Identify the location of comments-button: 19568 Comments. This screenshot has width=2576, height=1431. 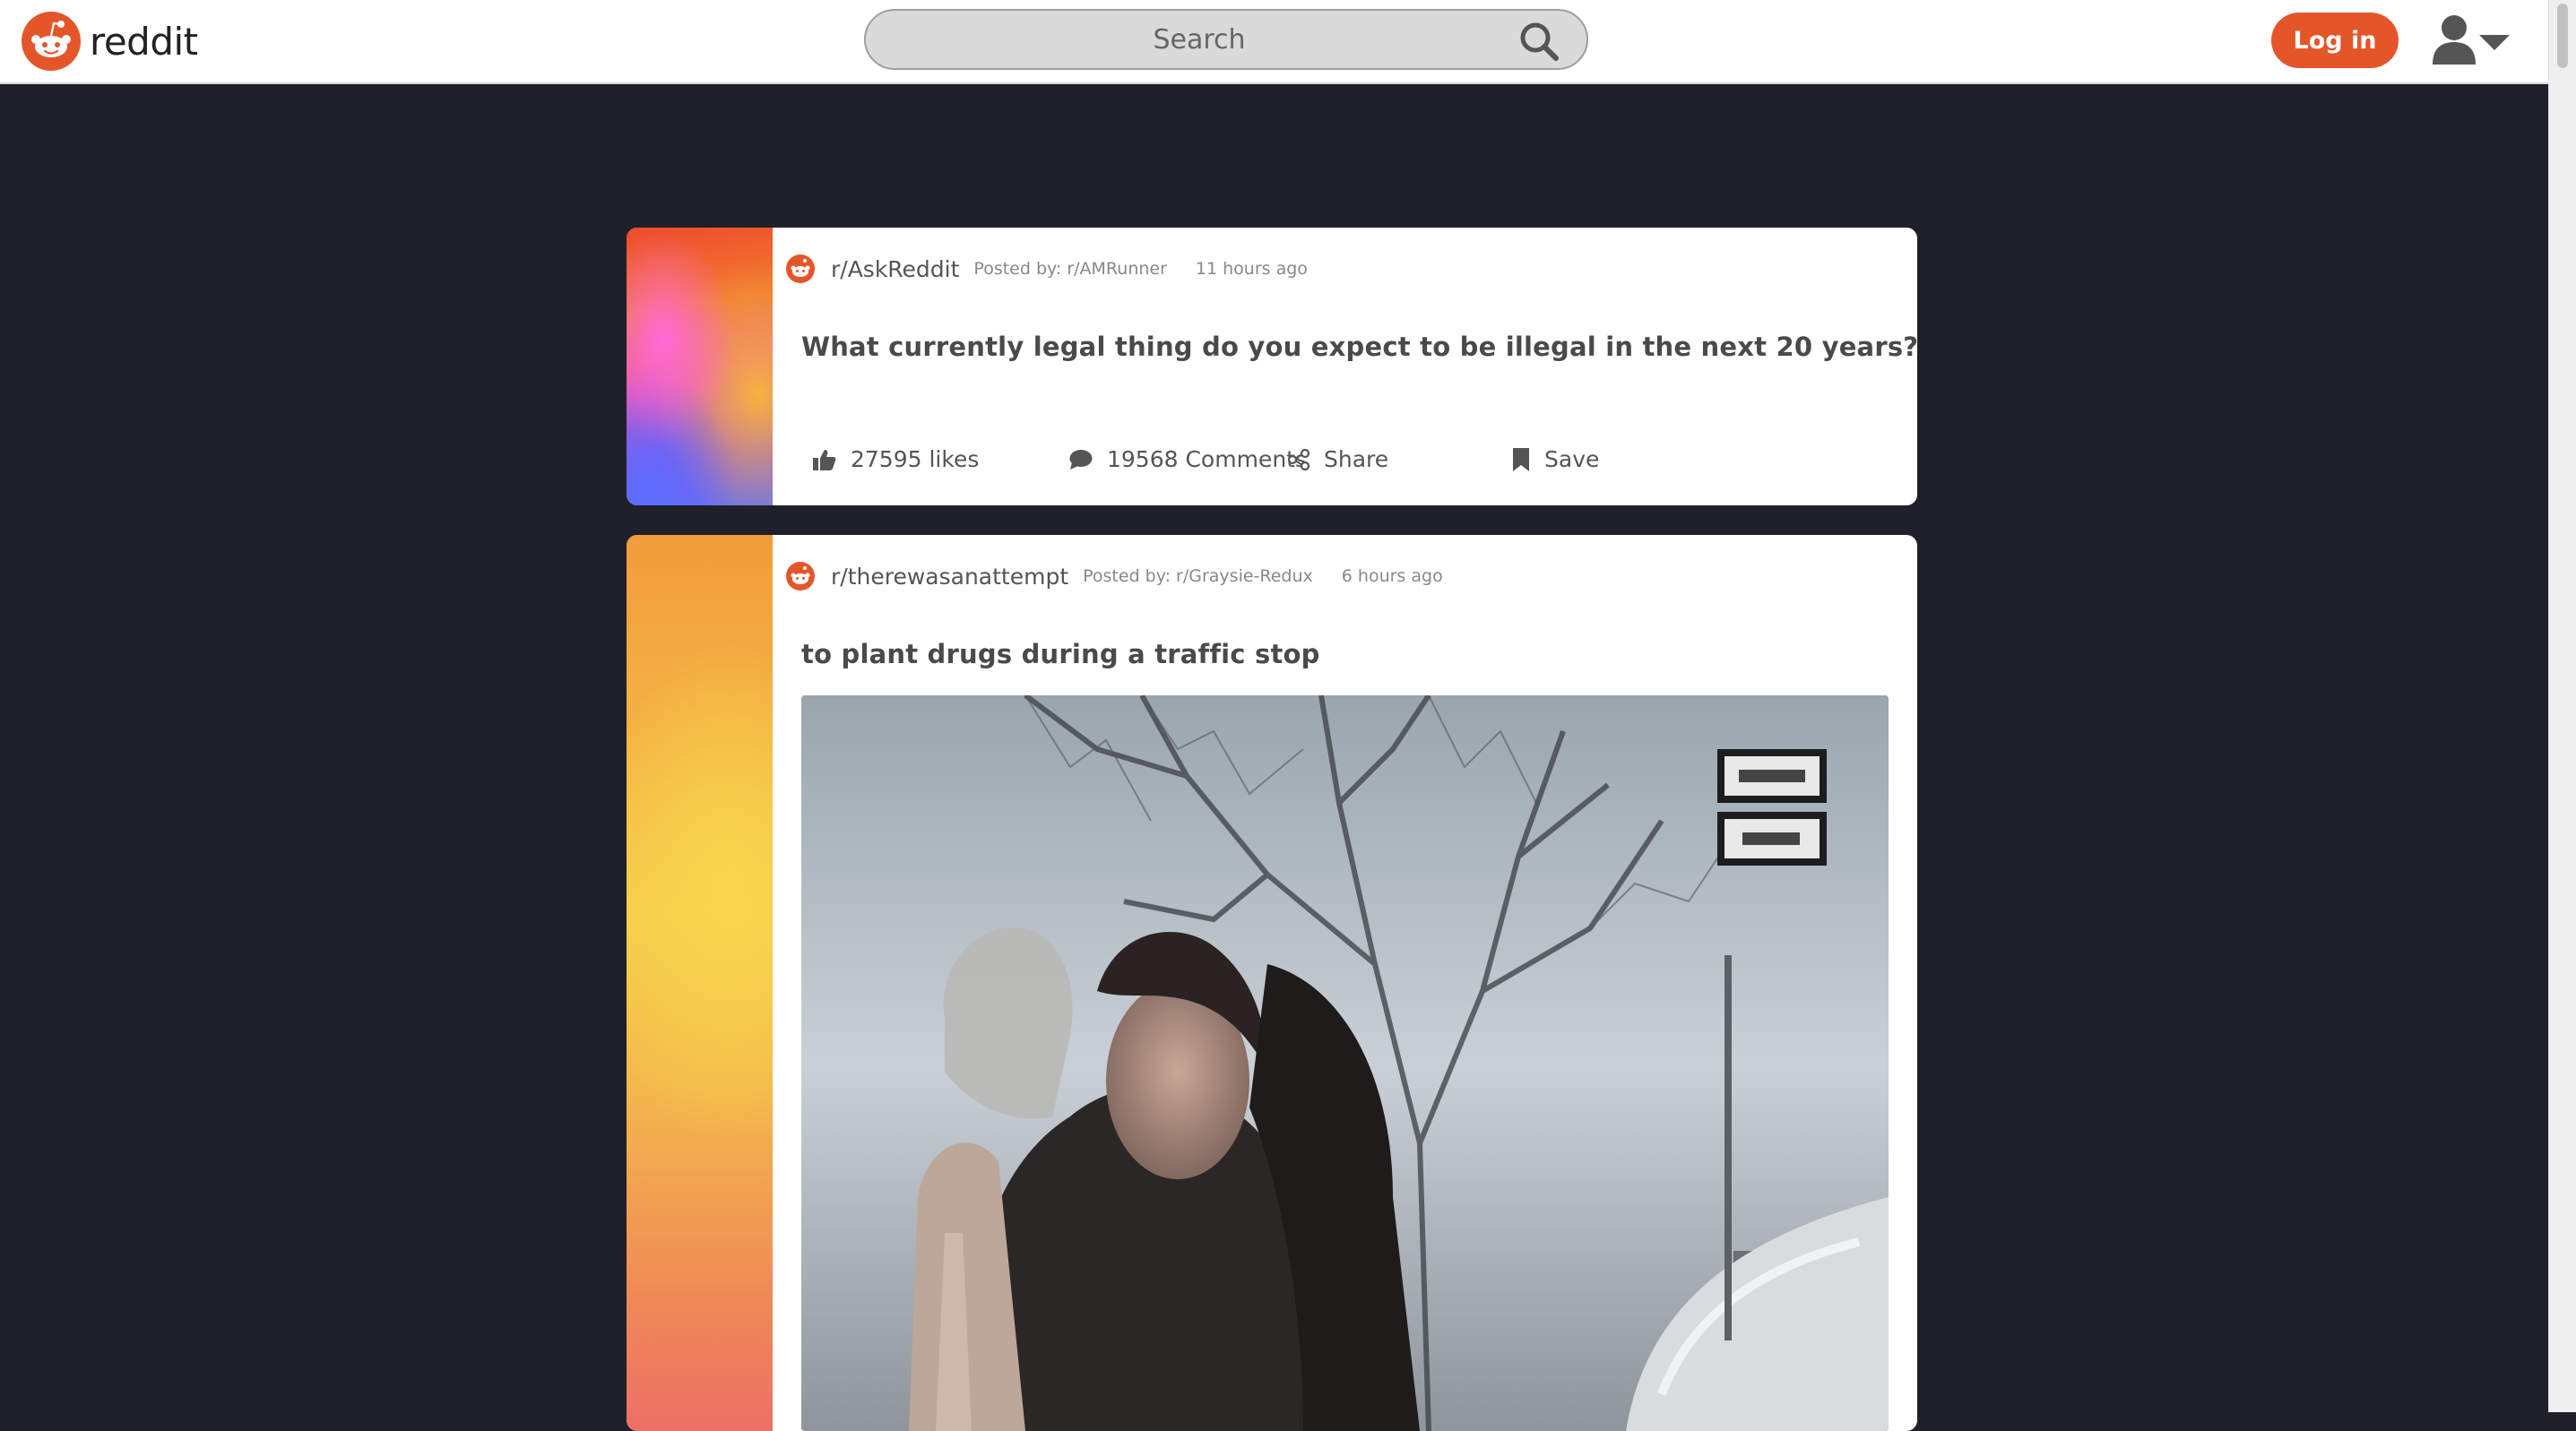
(1188, 459).